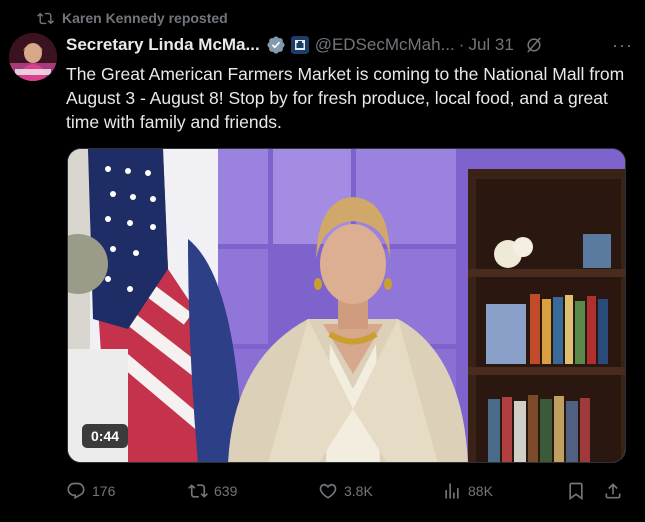  I want to click on like-button: 3.8K, so click(345, 491).